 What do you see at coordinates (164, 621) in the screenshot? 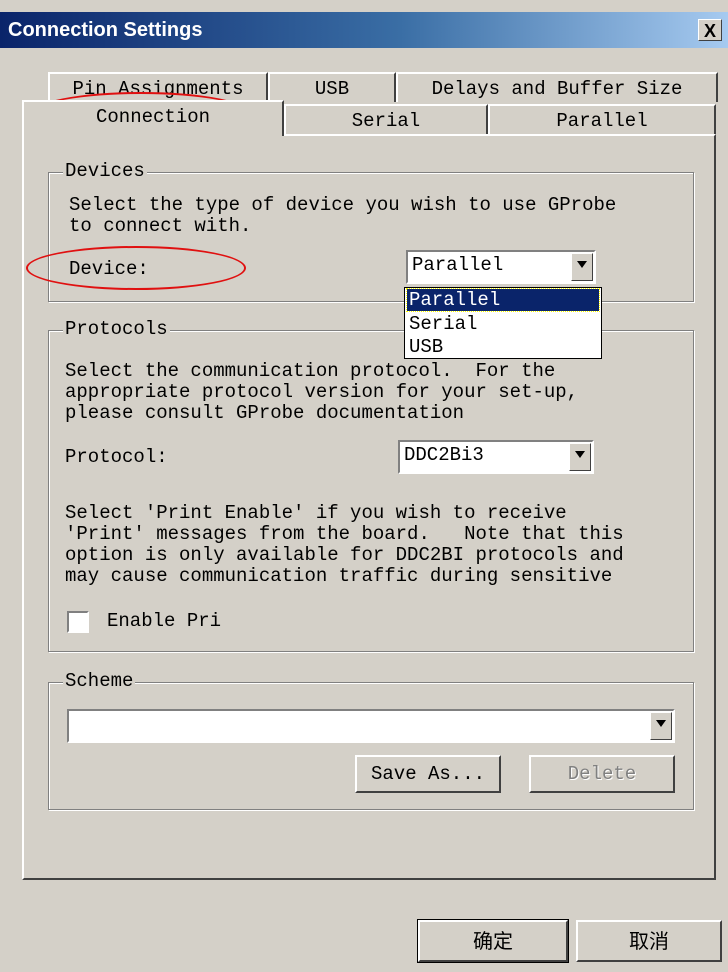
I see `enable-print-label: Enable Pri` at bounding box center [164, 621].